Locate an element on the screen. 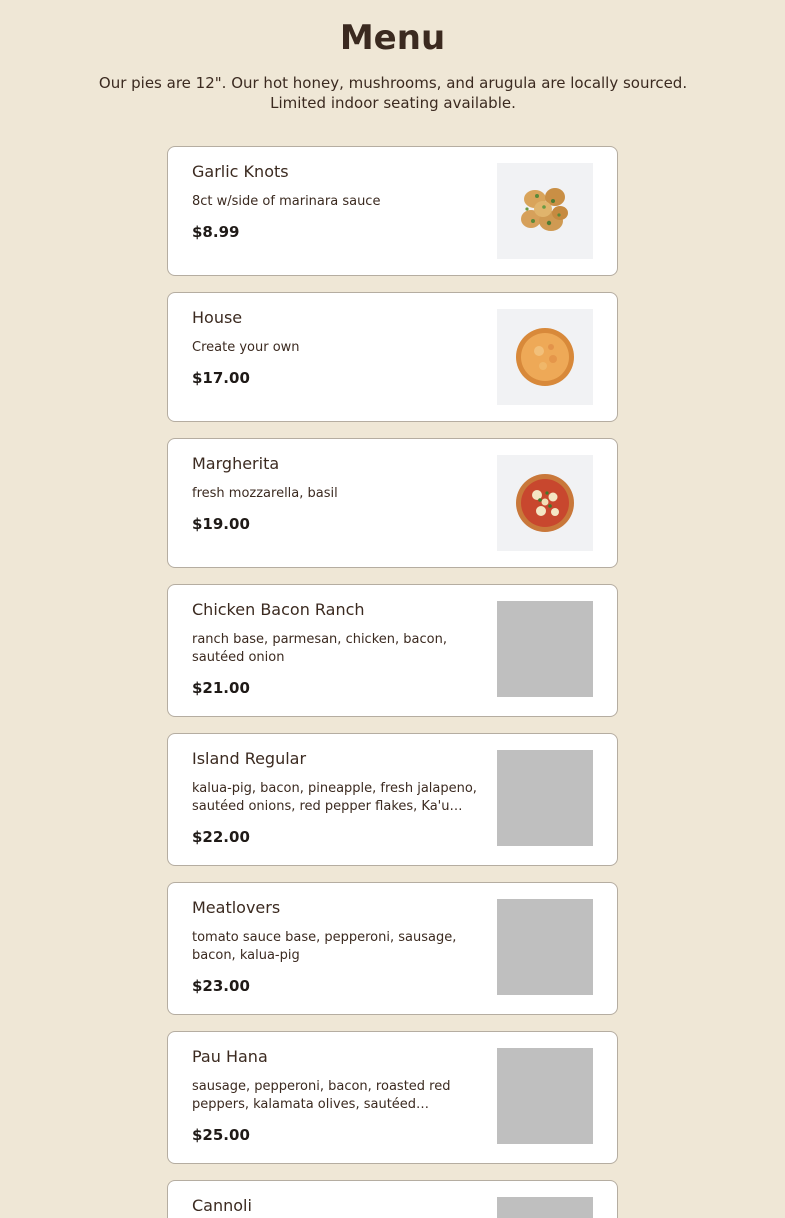 The height and width of the screenshot is (1218, 785). menu-item-description: Create your own is located at coordinates (246, 347).